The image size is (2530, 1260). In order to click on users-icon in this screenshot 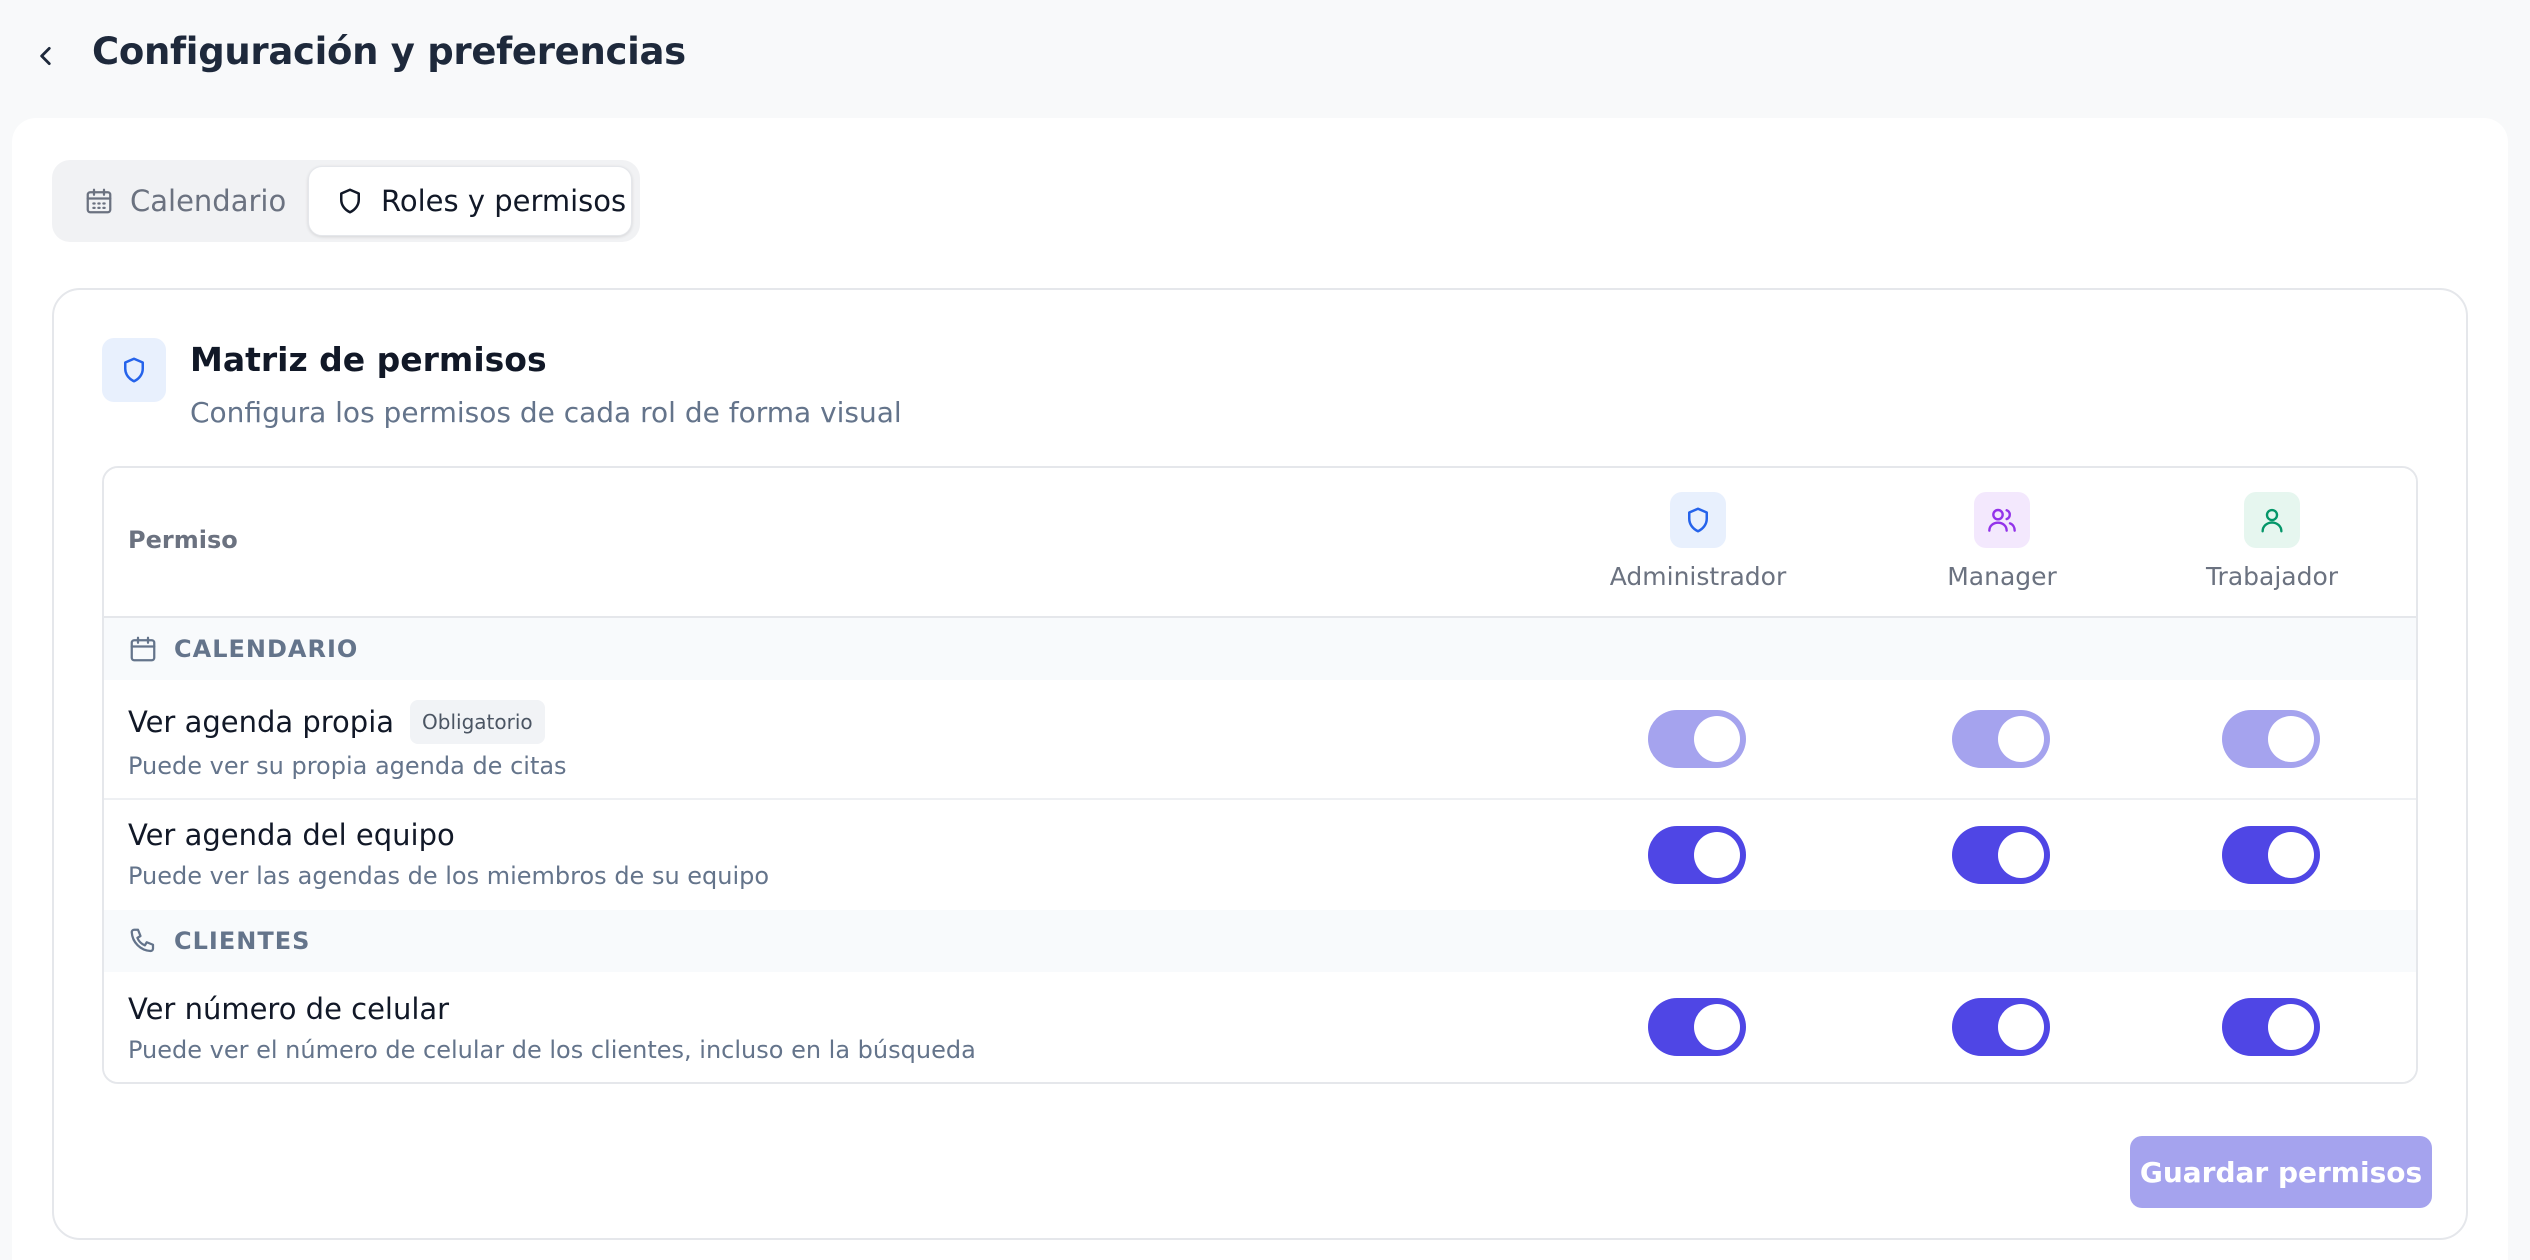, I will do `click(2002, 520)`.